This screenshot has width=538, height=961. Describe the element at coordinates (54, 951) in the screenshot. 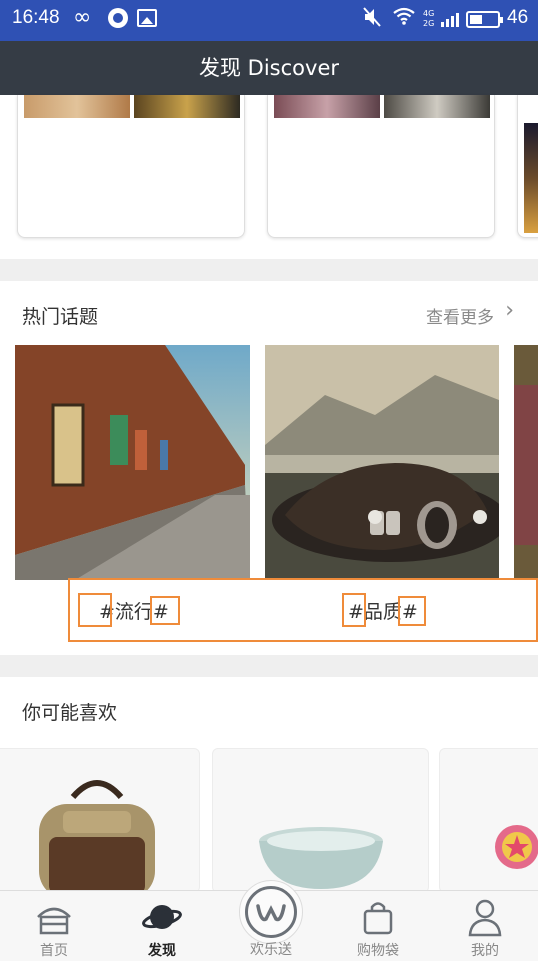

I see `tab-label: 首页` at that location.